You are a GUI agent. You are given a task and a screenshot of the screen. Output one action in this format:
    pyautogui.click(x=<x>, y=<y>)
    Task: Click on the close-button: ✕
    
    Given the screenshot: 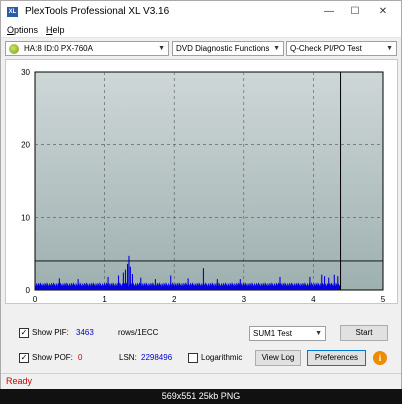 What is the action you would take?
    pyautogui.click(x=383, y=12)
    